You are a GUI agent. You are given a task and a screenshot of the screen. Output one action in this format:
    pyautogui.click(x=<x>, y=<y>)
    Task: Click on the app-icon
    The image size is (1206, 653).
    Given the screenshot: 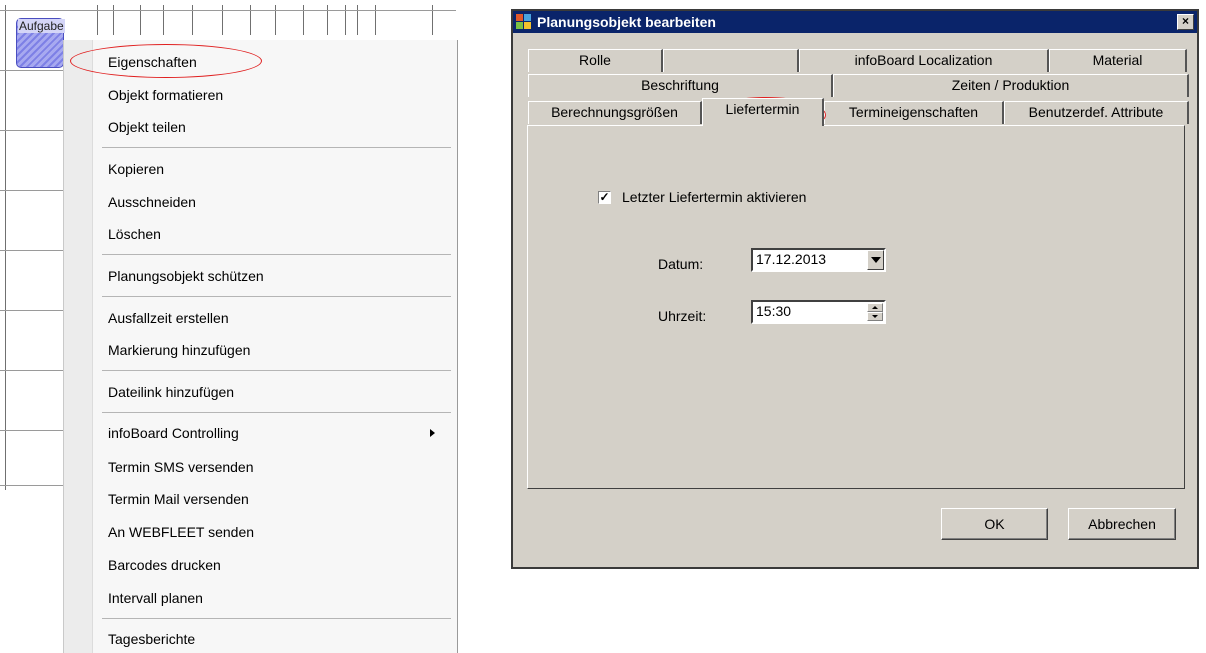 What is the action you would take?
    pyautogui.click(x=524, y=21)
    